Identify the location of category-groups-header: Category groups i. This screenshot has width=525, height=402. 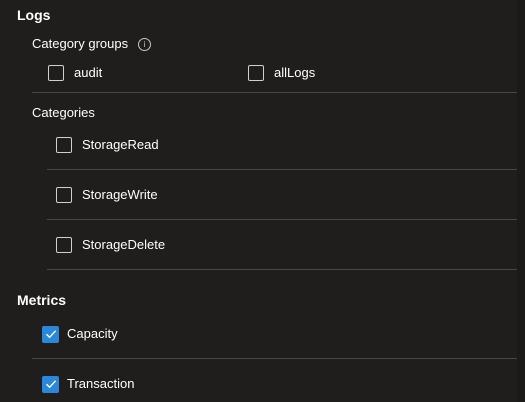
(92, 44).